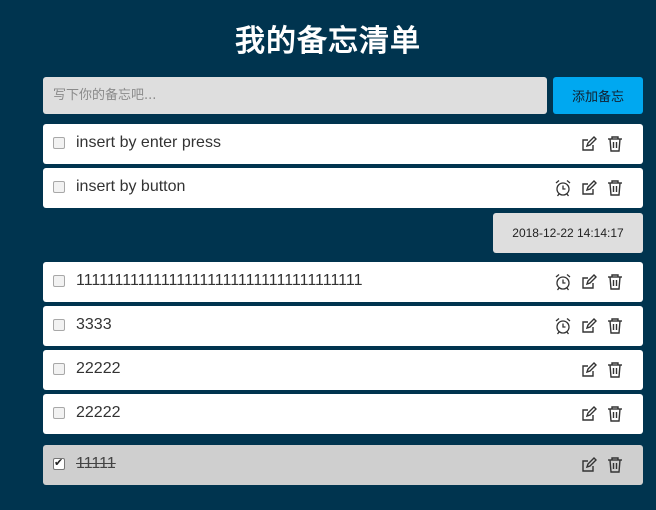 The height and width of the screenshot is (510, 656). What do you see at coordinates (131, 186) in the screenshot?
I see `memo-text: insert by button` at bounding box center [131, 186].